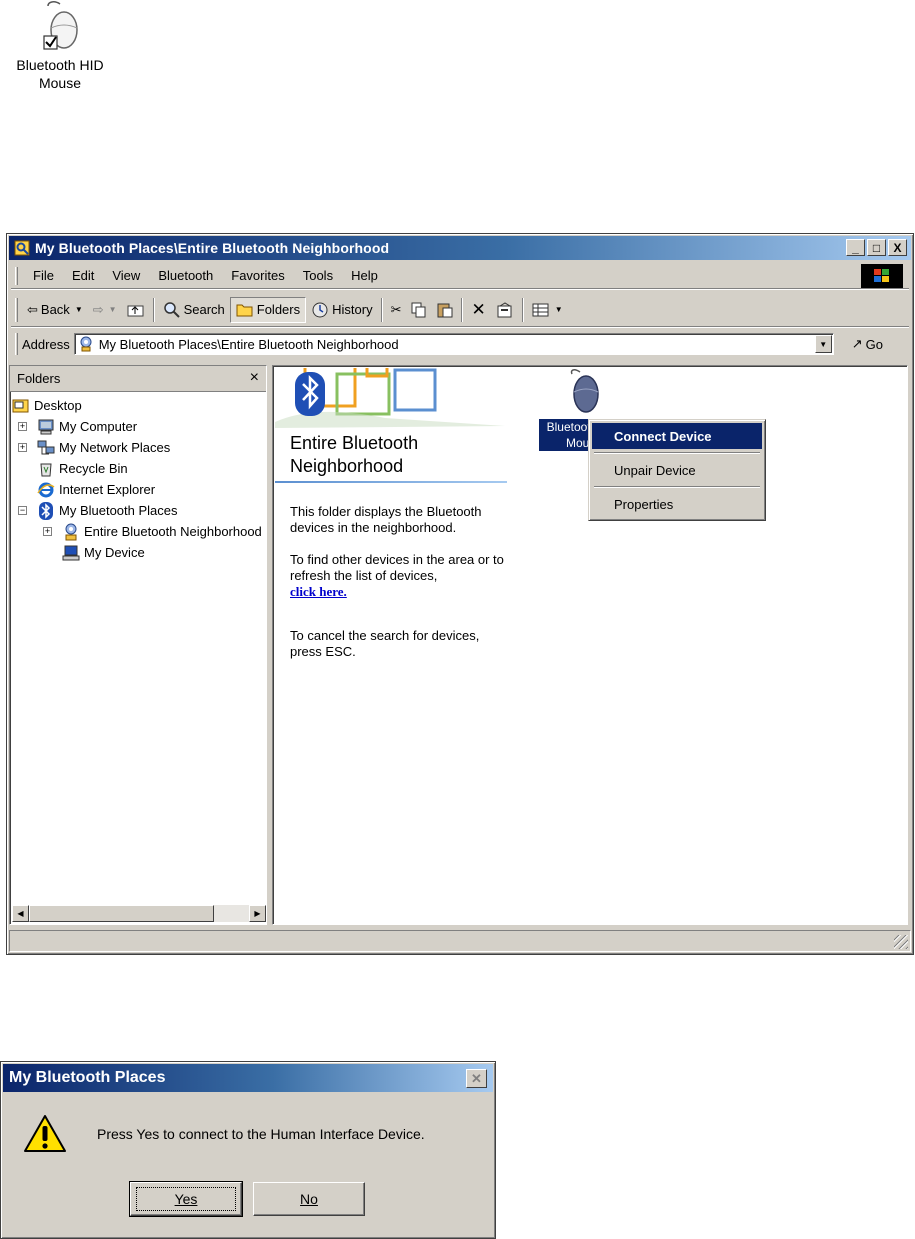 Image resolution: width=915 pixels, height=1239 pixels. I want to click on search-icon, so click(171, 309).